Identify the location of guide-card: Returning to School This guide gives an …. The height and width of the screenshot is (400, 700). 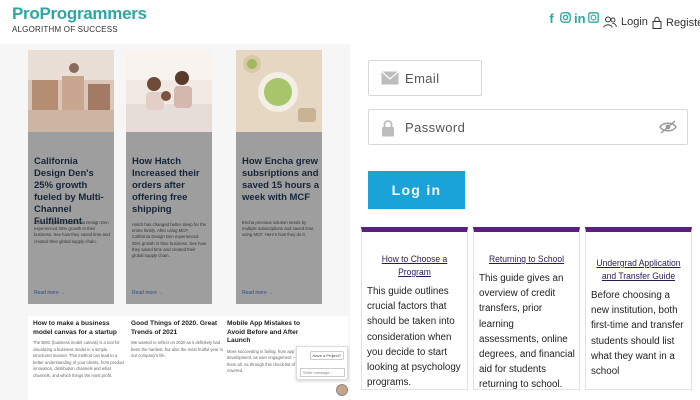
(526, 308).